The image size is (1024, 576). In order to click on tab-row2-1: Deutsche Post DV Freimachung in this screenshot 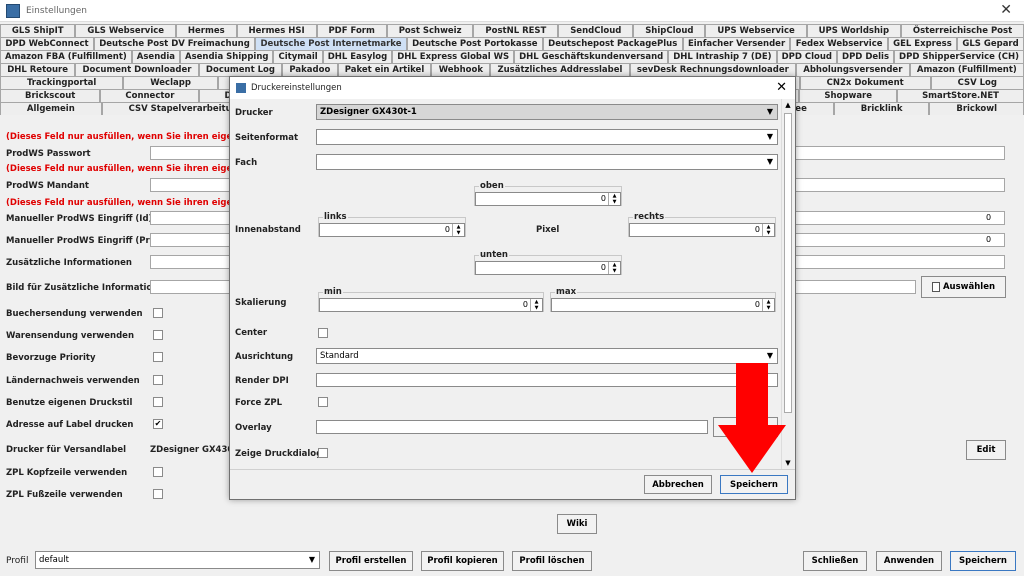, I will do `click(174, 43)`.